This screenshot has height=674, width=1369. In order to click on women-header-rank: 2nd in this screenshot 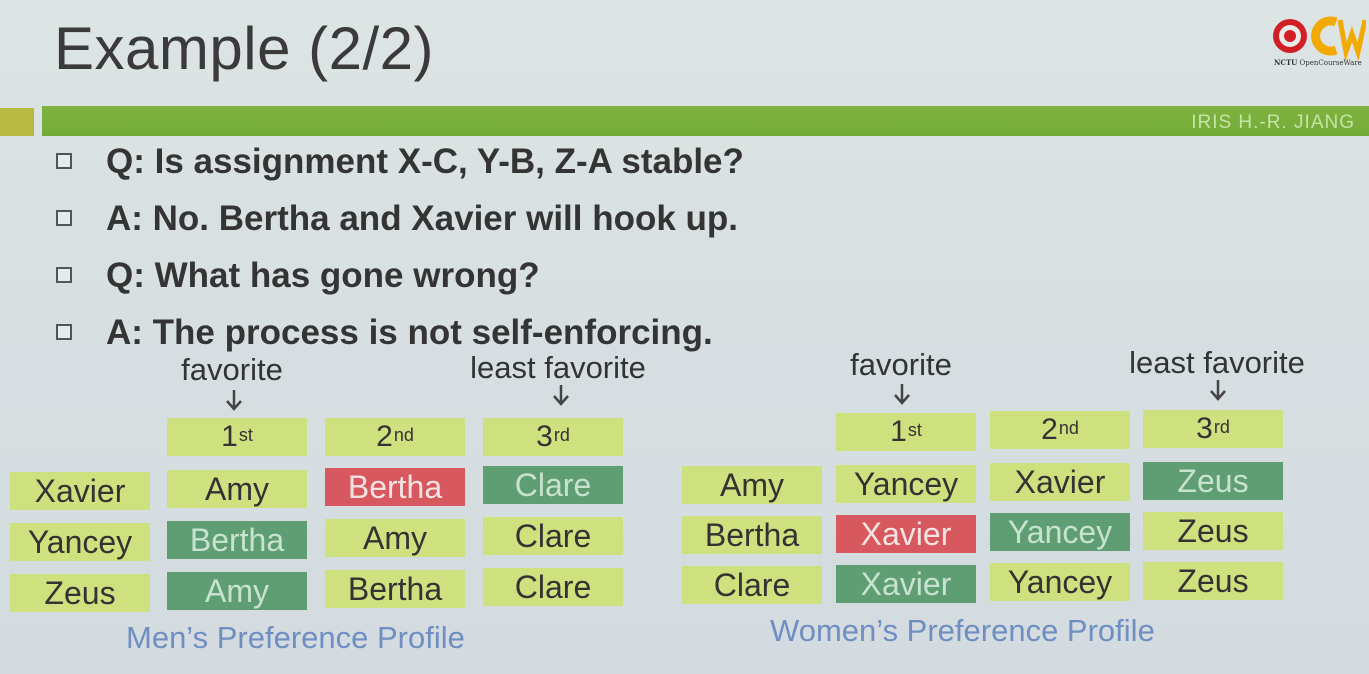, I will do `click(1060, 430)`.